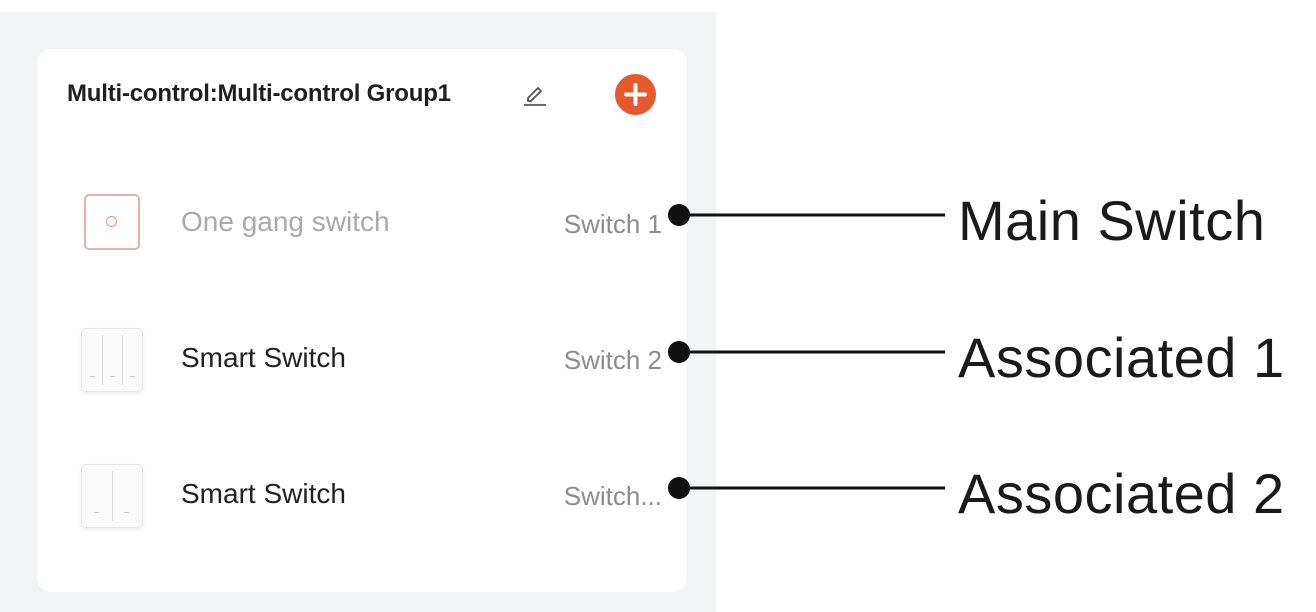  What do you see at coordinates (285, 221) in the screenshot?
I see `device-name: One gang switch` at bounding box center [285, 221].